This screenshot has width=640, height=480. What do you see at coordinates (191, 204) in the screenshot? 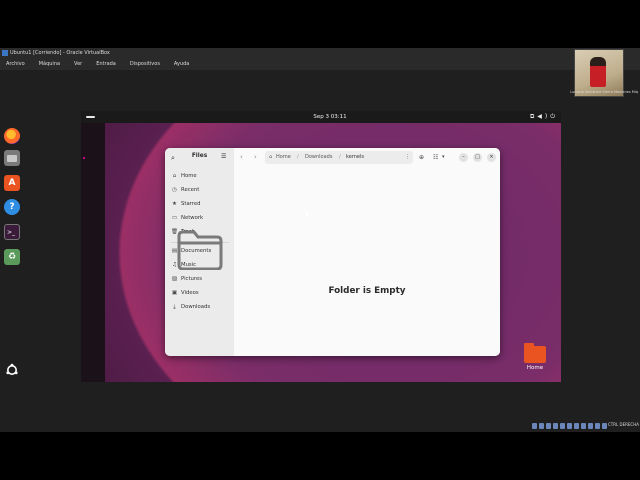
I see `sidebar-item-label: Starred` at bounding box center [191, 204].